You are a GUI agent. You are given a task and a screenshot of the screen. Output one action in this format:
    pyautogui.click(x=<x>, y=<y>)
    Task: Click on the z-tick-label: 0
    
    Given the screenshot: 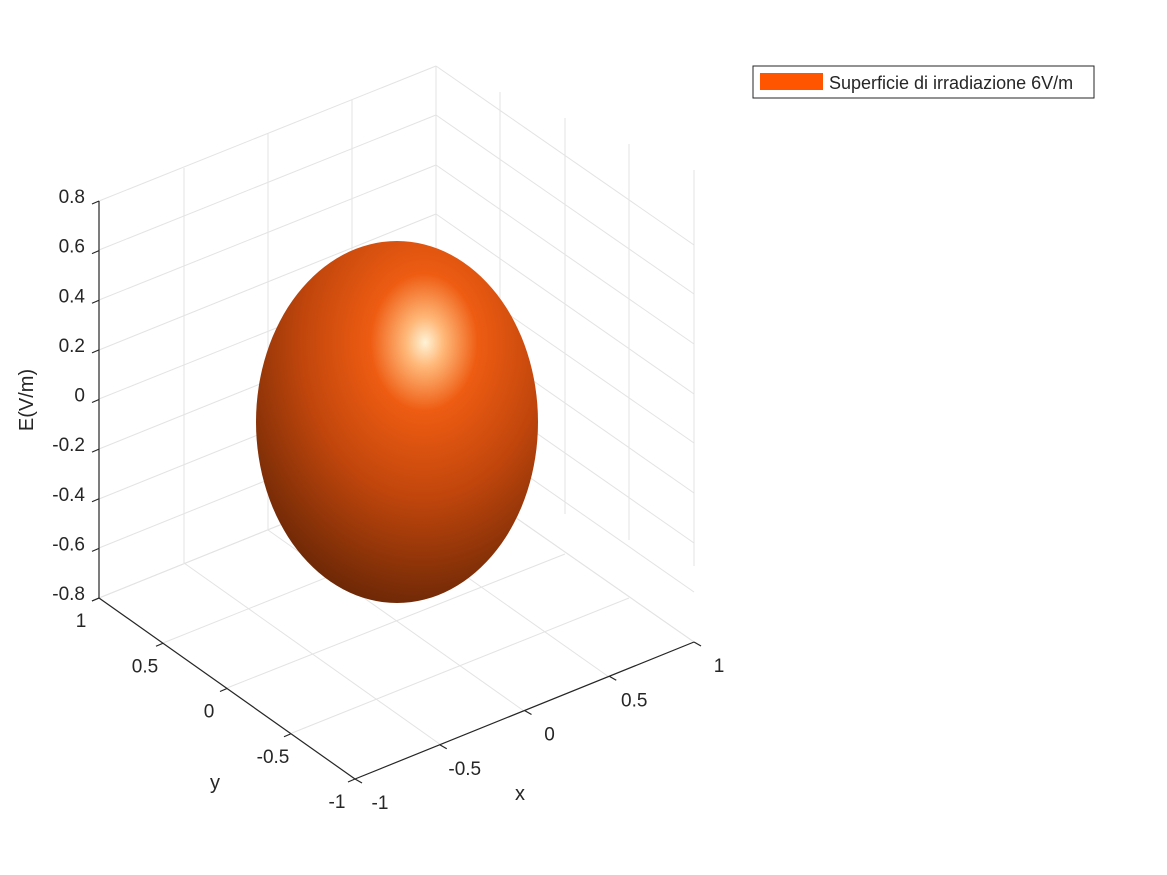 What is the action you would take?
    pyautogui.click(x=79, y=396)
    